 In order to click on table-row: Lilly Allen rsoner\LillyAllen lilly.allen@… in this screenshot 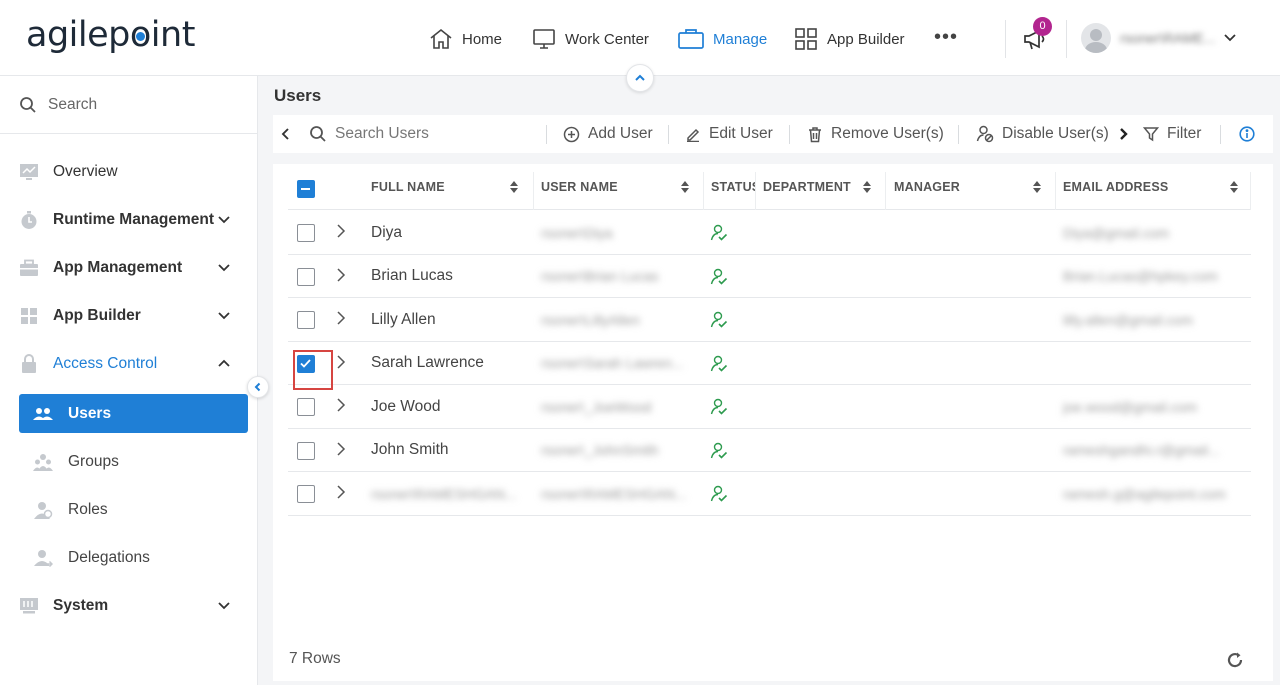, I will do `click(769, 320)`.